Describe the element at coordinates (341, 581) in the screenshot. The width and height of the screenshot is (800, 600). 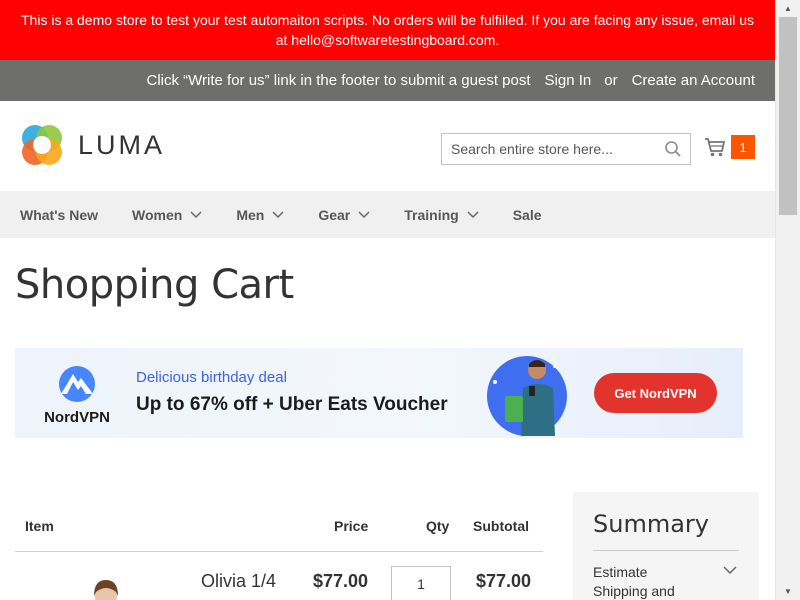
I see `product-price: $77.00` at that location.